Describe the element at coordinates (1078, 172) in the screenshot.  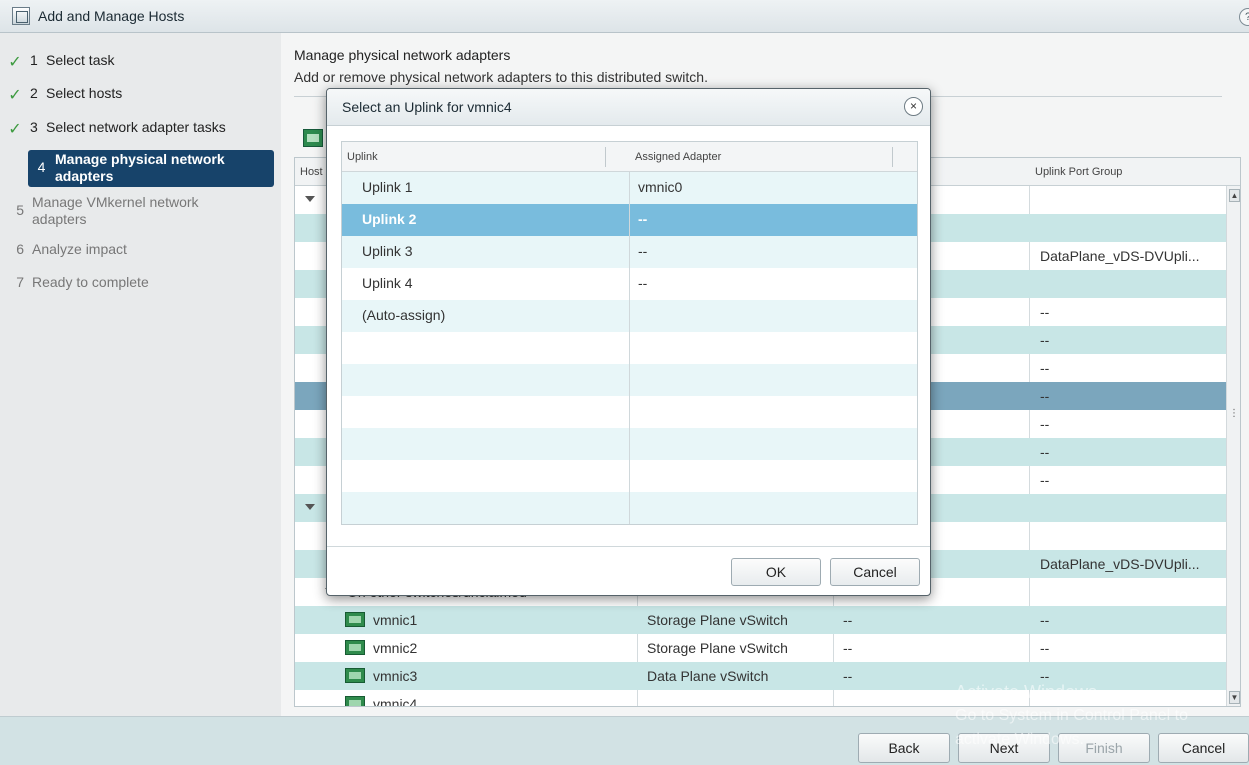
I see `column-header-uplink-port-group: Uplink Port Group` at that location.